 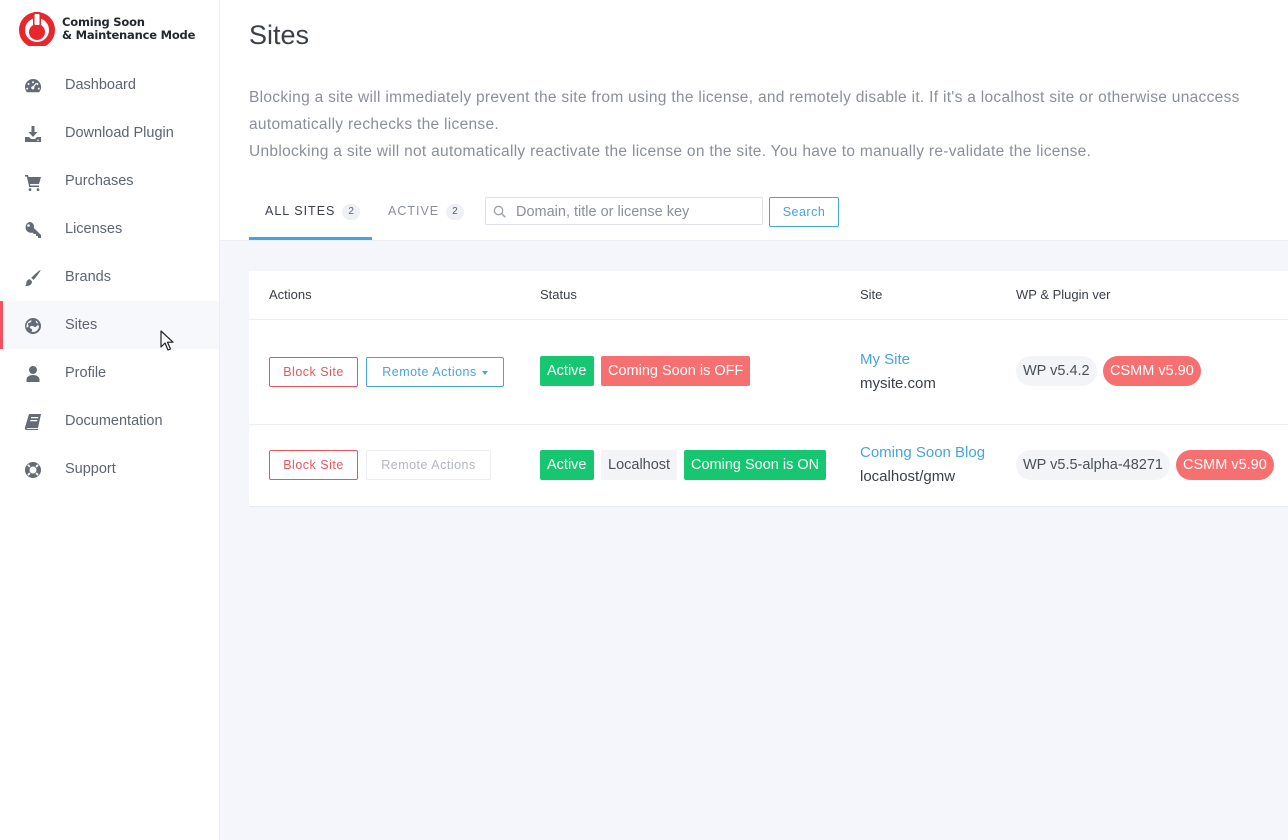 I want to click on sidebar-item-label: Sites, so click(x=81, y=325).